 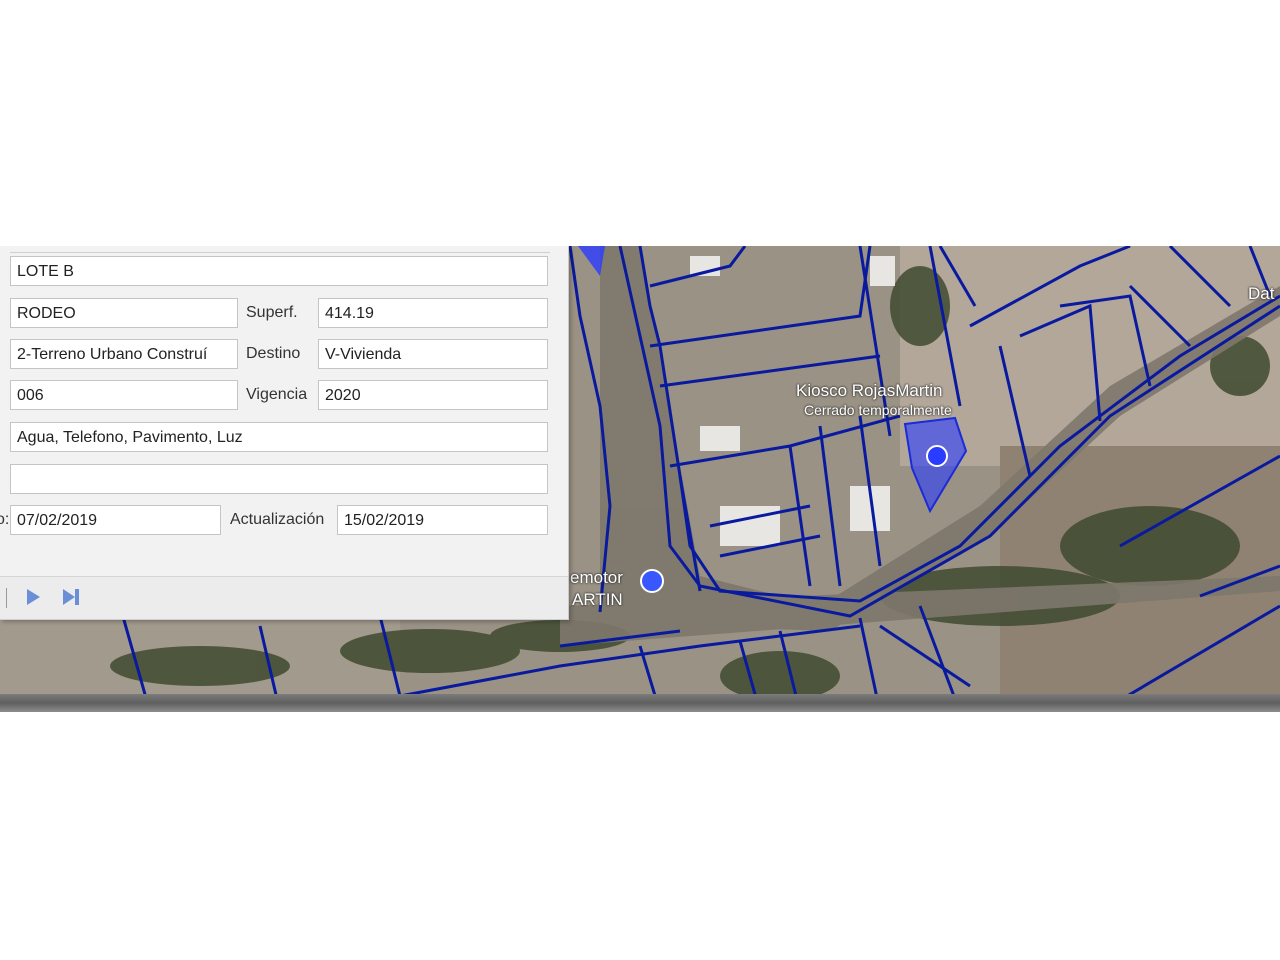 What do you see at coordinates (433, 313) in the screenshot?
I see `superficie-field: 414.19` at bounding box center [433, 313].